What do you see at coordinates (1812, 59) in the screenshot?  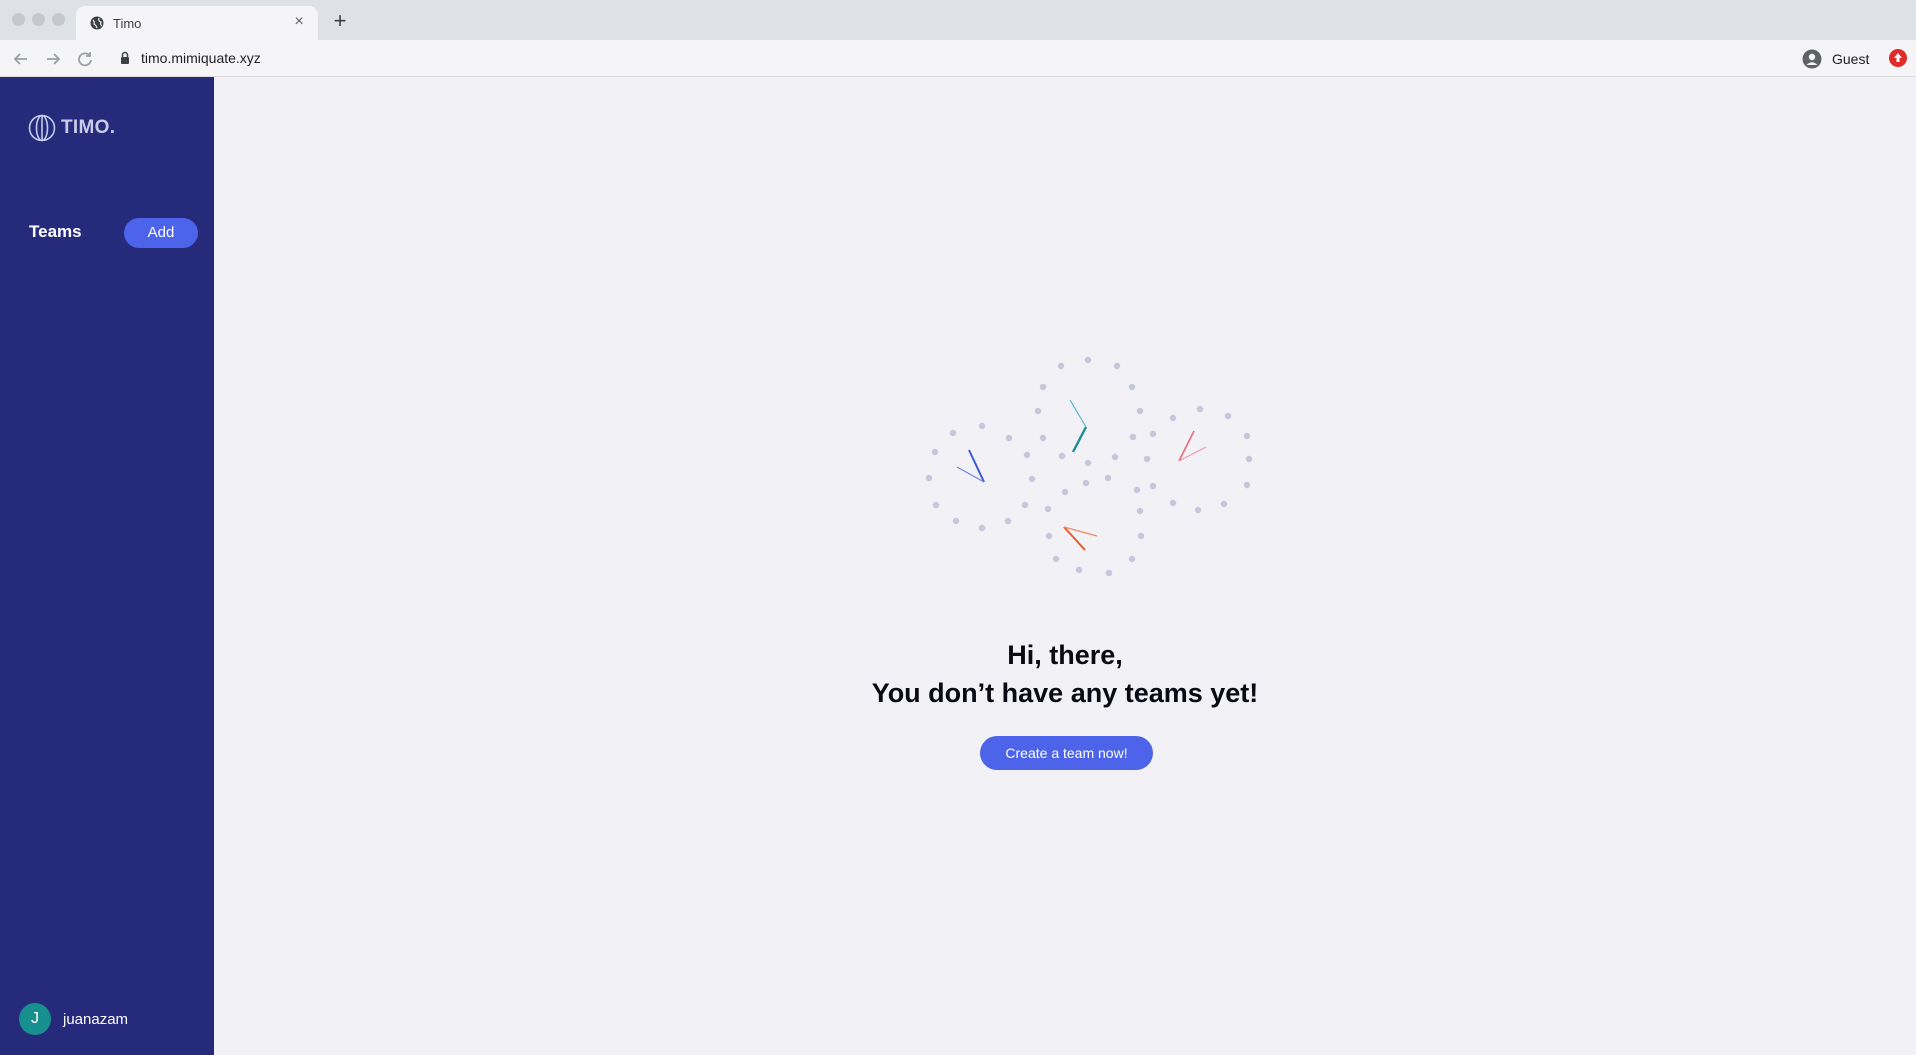 I see `user-circle-icon` at bounding box center [1812, 59].